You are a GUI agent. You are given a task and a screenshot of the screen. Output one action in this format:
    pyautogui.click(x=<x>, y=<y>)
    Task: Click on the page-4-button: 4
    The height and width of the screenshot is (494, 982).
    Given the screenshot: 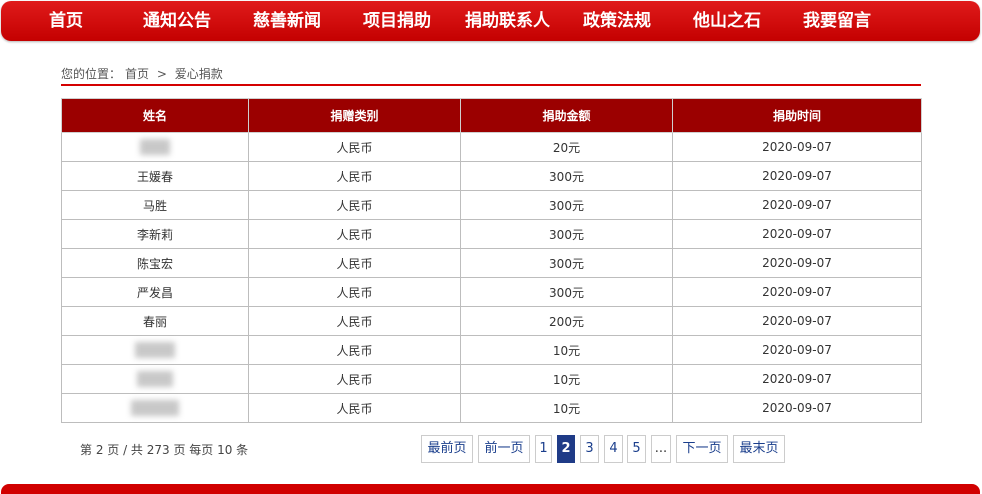 What is the action you would take?
    pyautogui.click(x=613, y=449)
    